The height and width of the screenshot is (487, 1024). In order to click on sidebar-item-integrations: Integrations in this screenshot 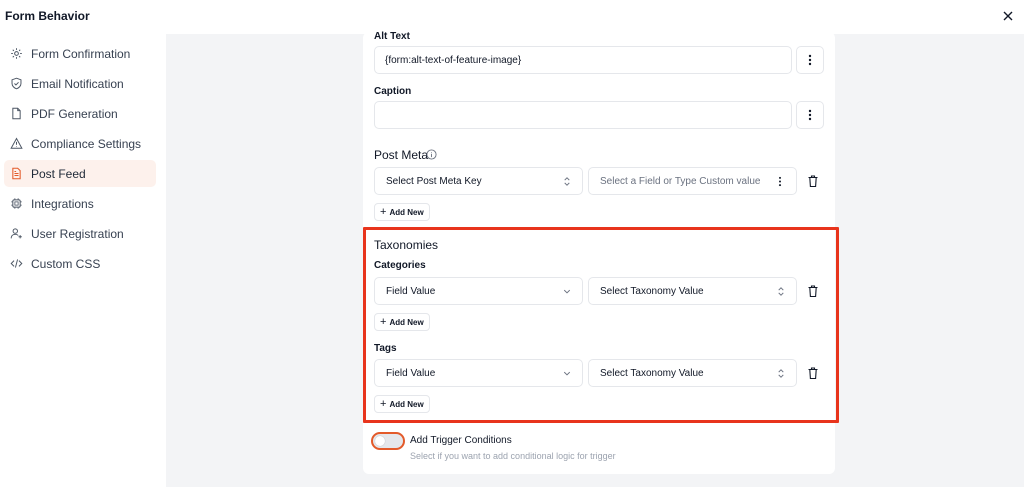, I will do `click(80, 203)`.